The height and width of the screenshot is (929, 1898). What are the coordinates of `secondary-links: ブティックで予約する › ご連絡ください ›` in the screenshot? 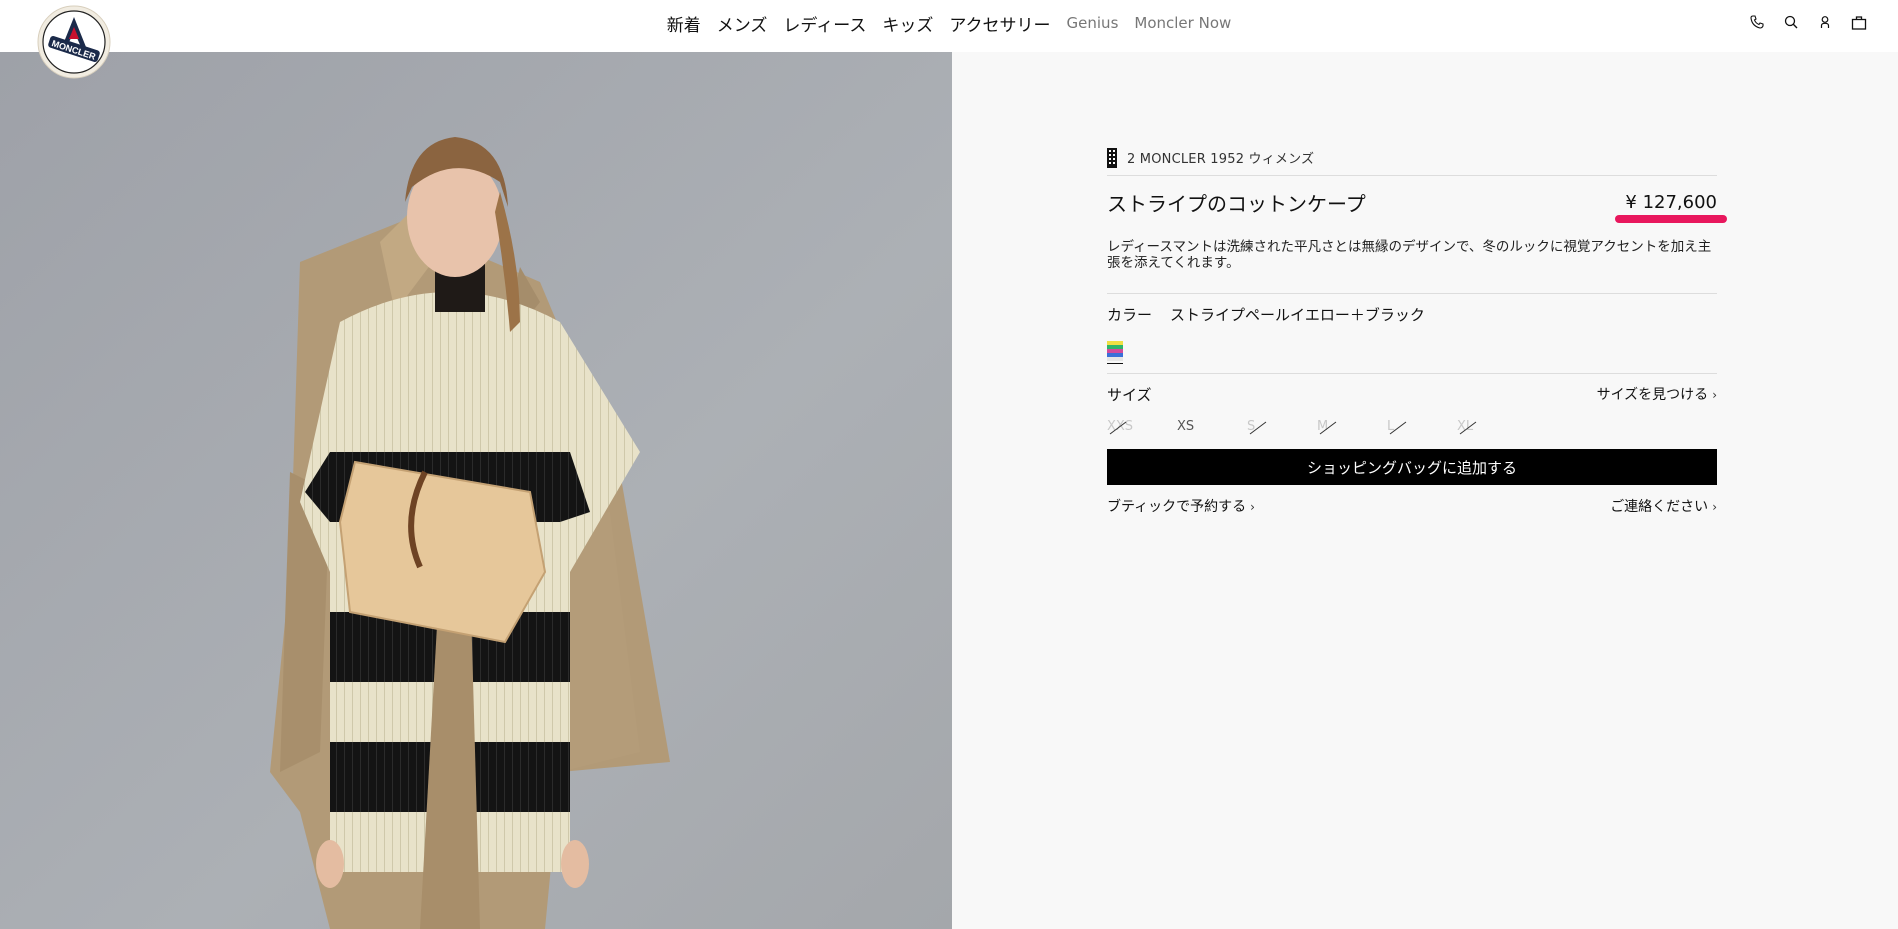 It's located at (1412, 506).